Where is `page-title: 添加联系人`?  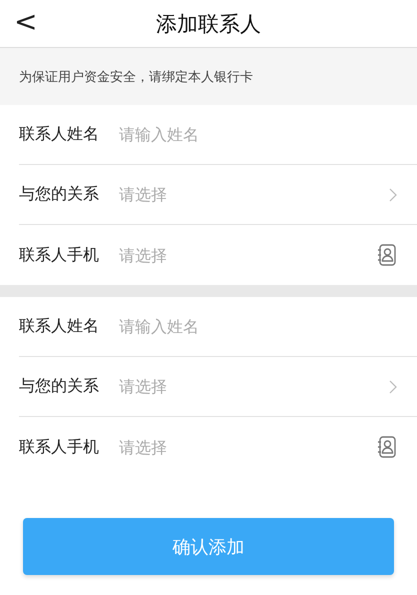
page-title: 添加联系人 is located at coordinates (208, 24).